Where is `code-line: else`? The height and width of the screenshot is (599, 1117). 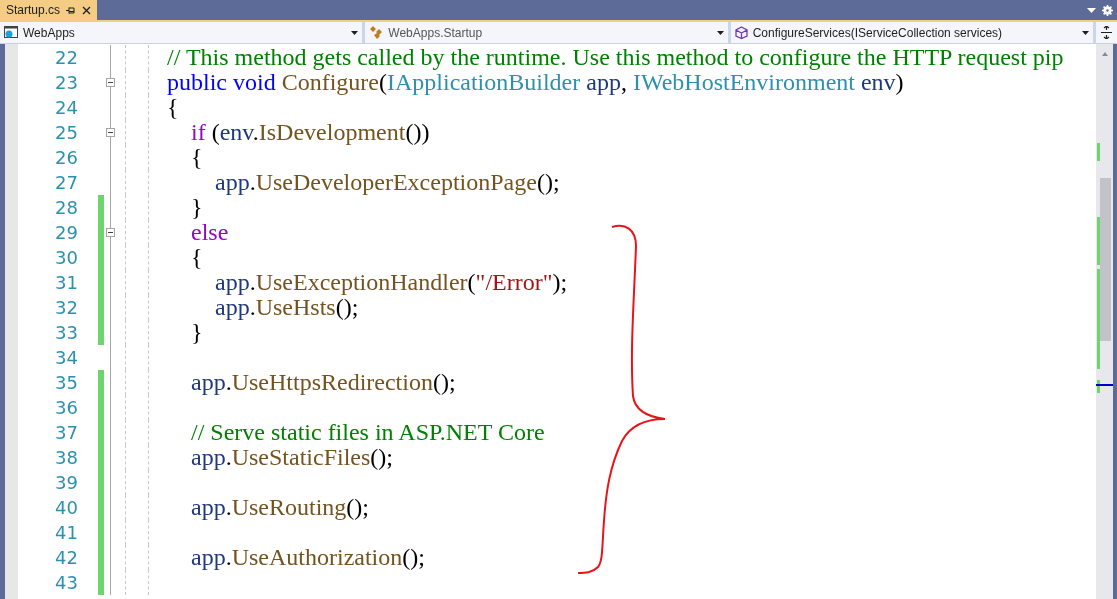
code-line: else is located at coordinates (209, 232).